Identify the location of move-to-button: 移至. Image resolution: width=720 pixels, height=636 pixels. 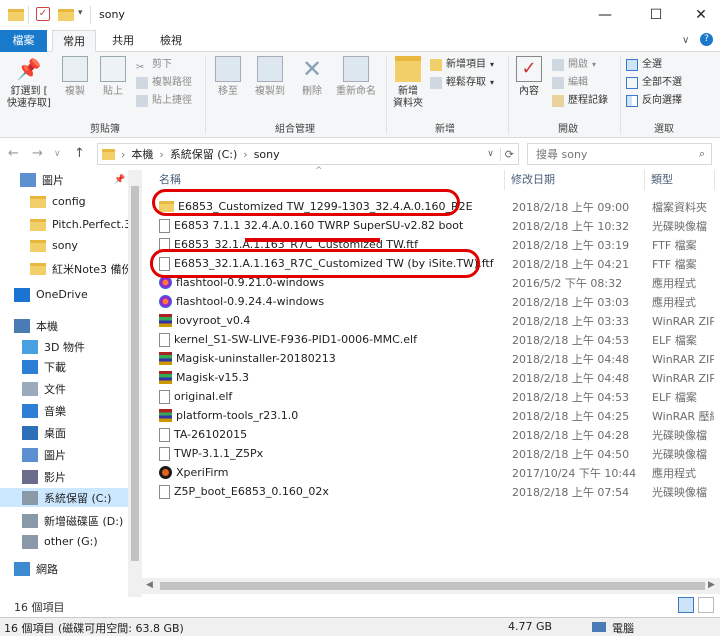
(228, 77).